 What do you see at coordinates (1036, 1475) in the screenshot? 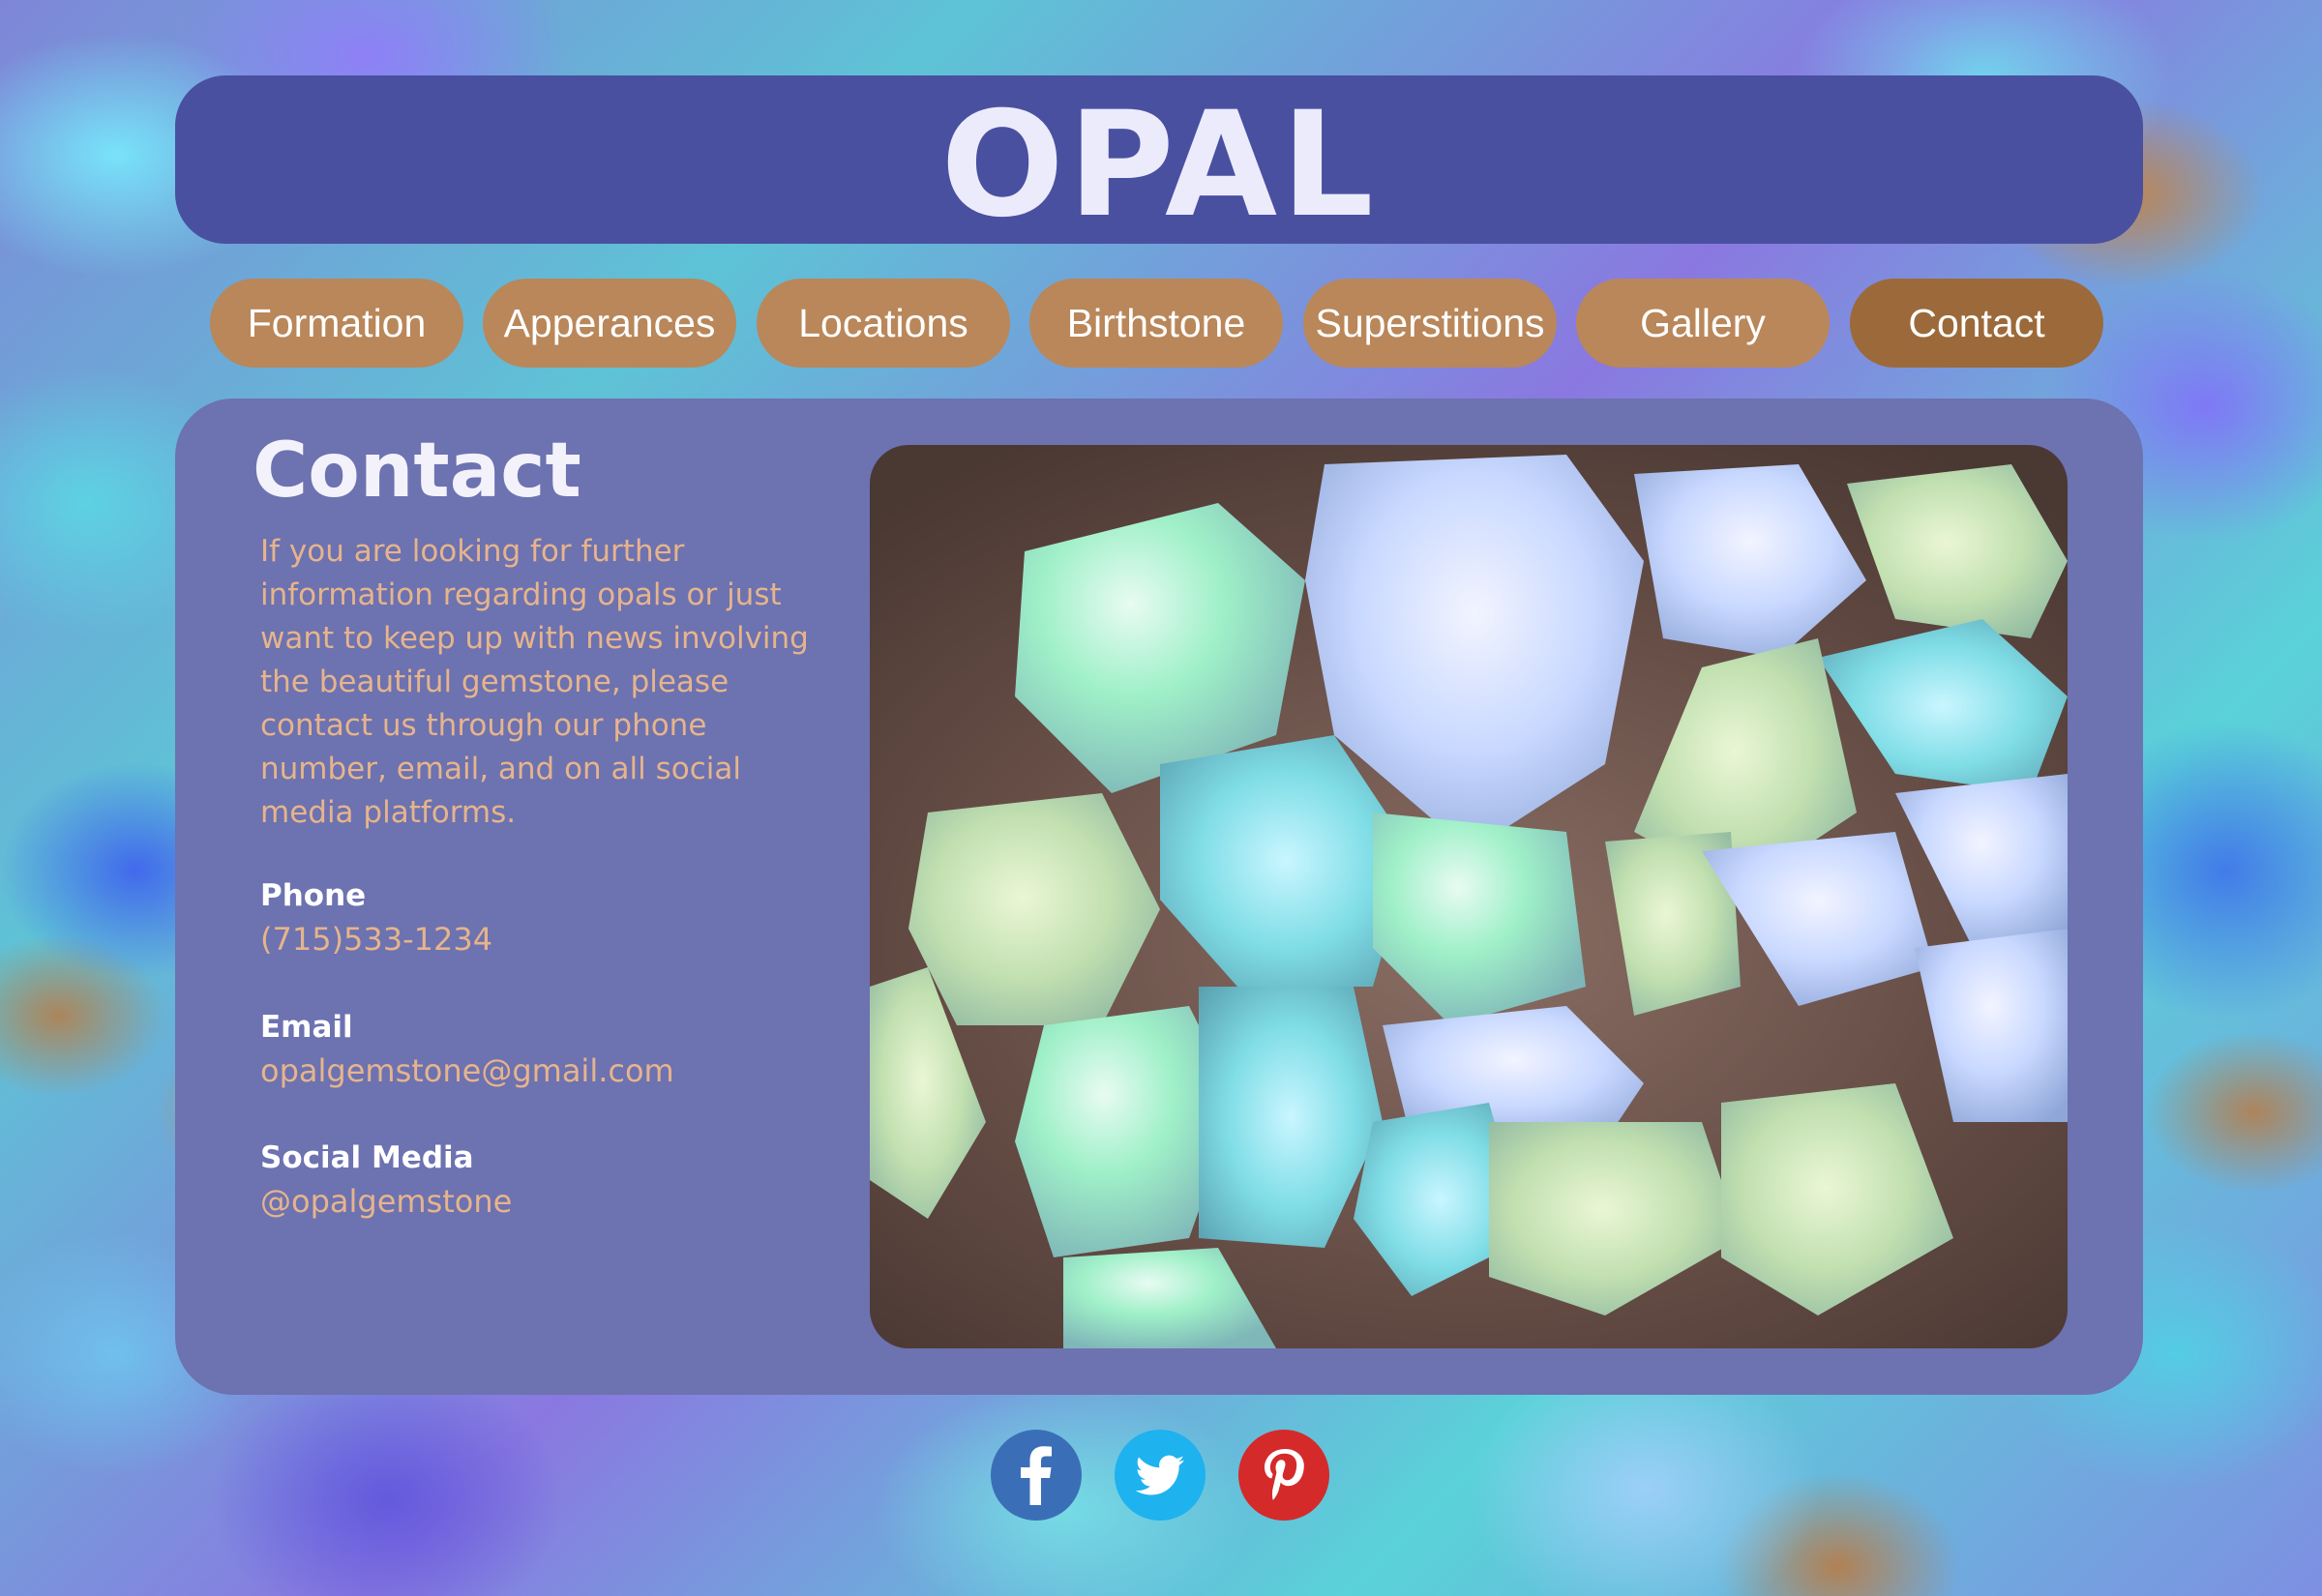
I see `facebook-icon` at bounding box center [1036, 1475].